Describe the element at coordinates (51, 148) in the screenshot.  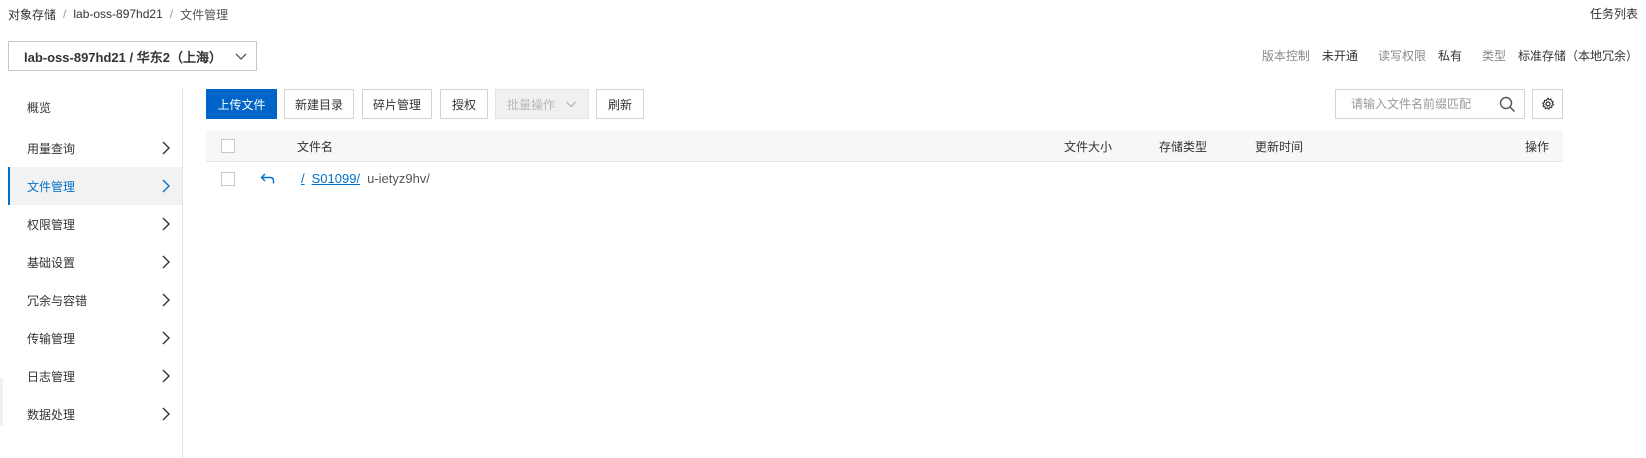
I see `sidebar-item-label: 用量查询` at that location.